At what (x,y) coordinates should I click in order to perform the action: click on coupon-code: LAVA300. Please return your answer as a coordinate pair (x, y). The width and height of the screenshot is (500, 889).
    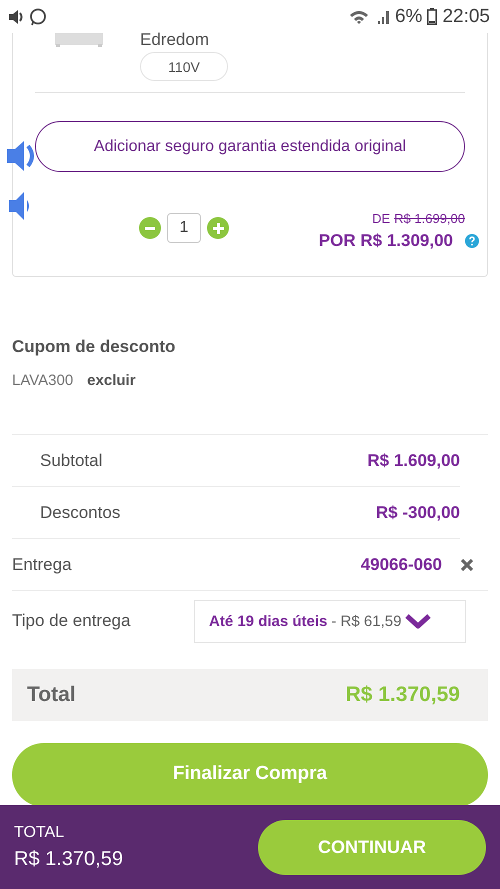
    Looking at the image, I should click on (43, 380).